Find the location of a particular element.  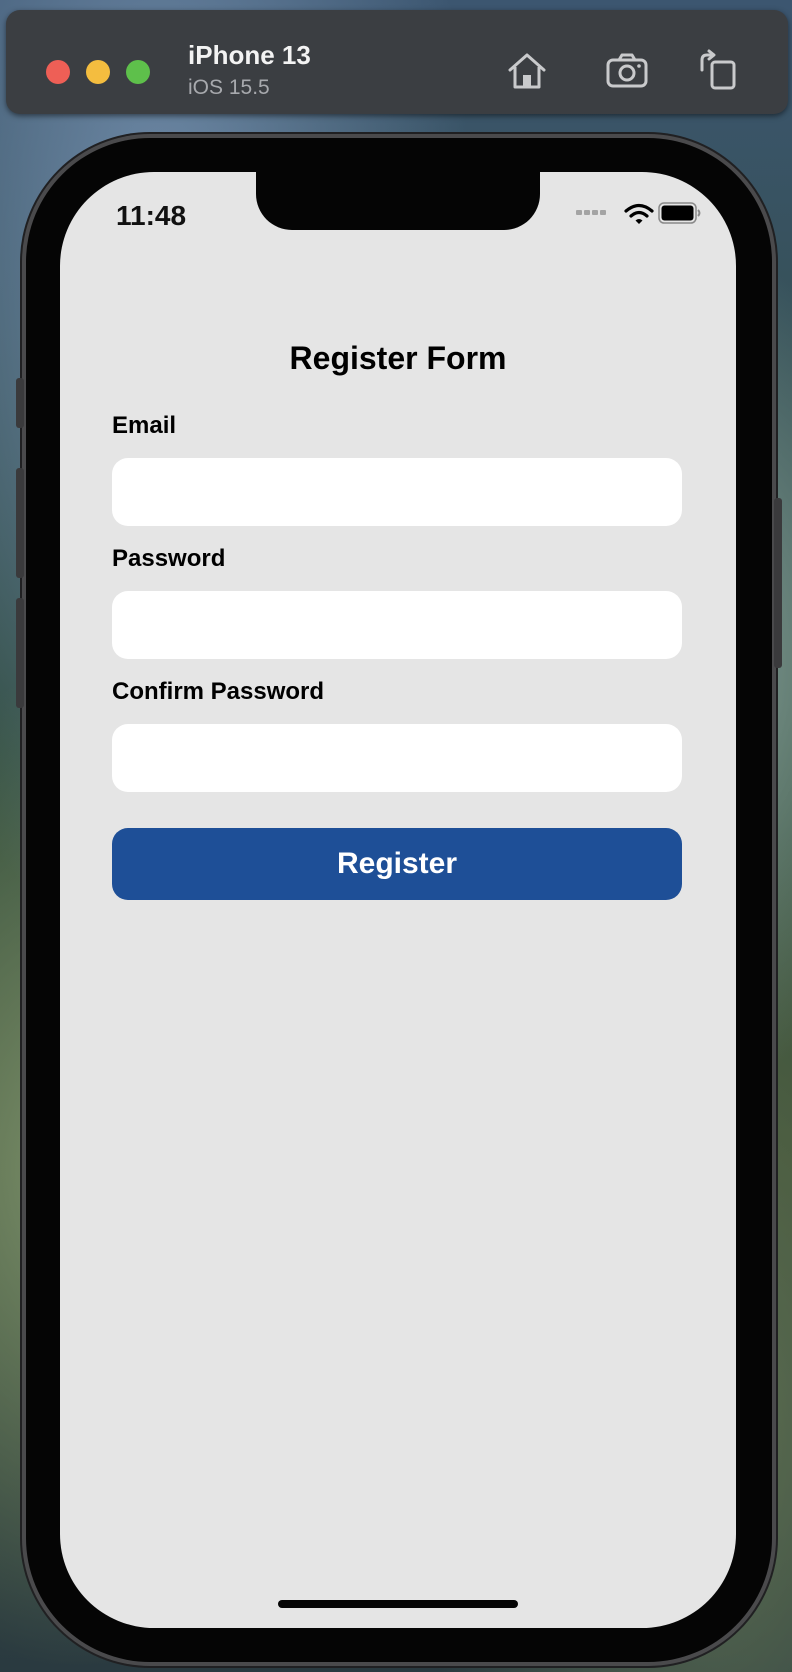

home-indicator is located at coordinates (398, 1604).